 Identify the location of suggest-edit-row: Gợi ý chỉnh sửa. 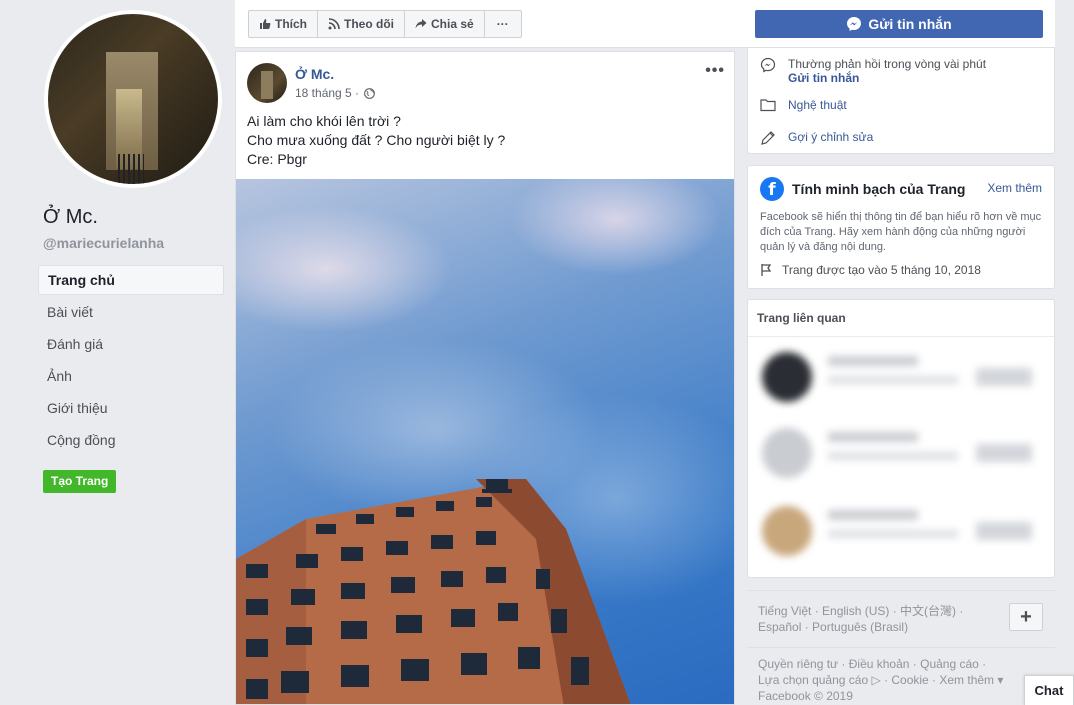
(816, 138).